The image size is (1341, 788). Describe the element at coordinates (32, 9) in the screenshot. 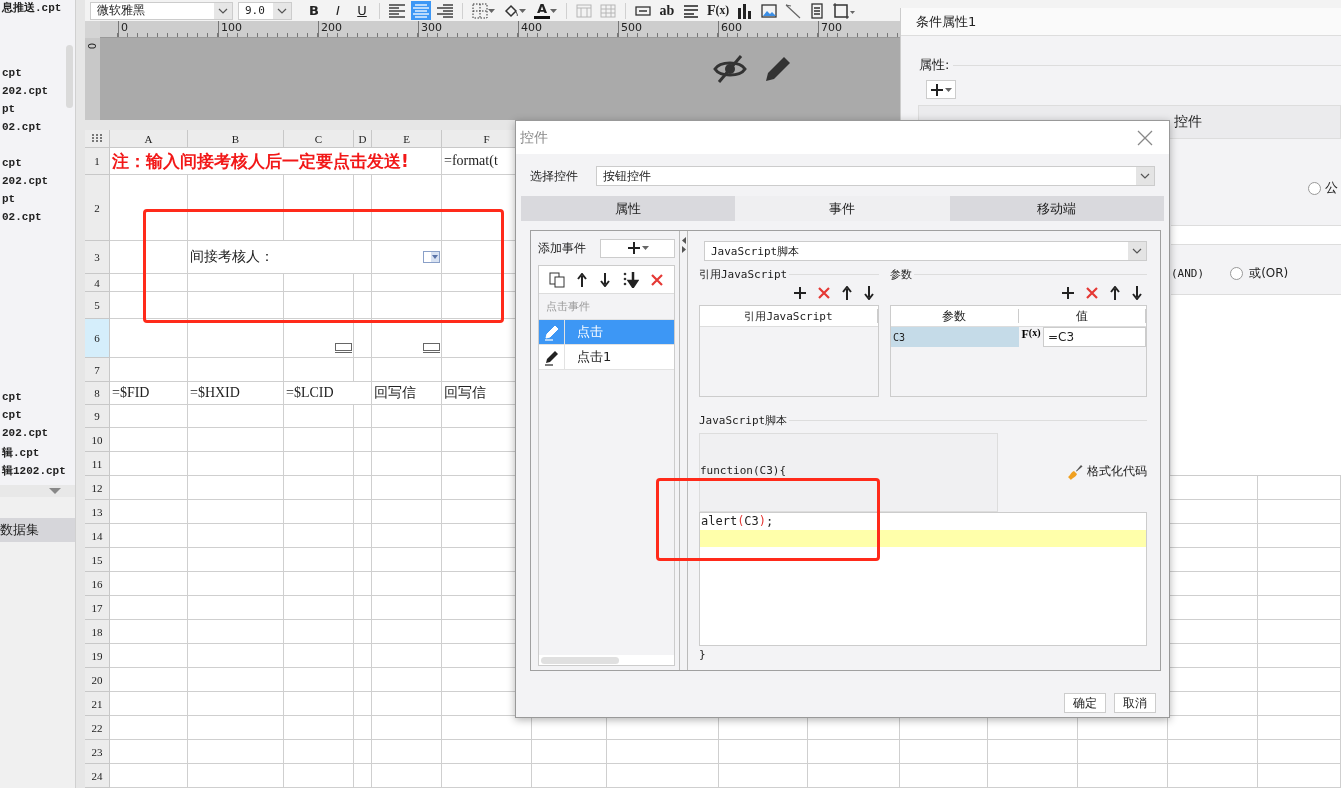

I see `file-item: 息推送.cpt` at that location.